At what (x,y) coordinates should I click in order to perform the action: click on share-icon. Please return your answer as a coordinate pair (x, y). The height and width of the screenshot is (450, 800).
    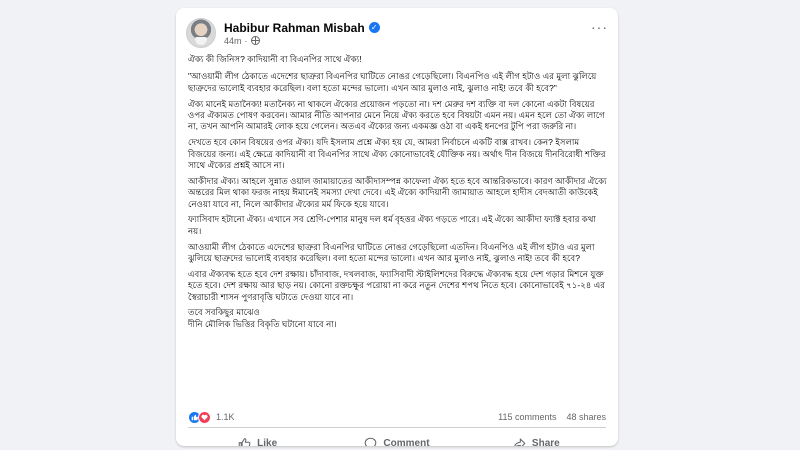
    Looking at the image, I should click on (519, 442).